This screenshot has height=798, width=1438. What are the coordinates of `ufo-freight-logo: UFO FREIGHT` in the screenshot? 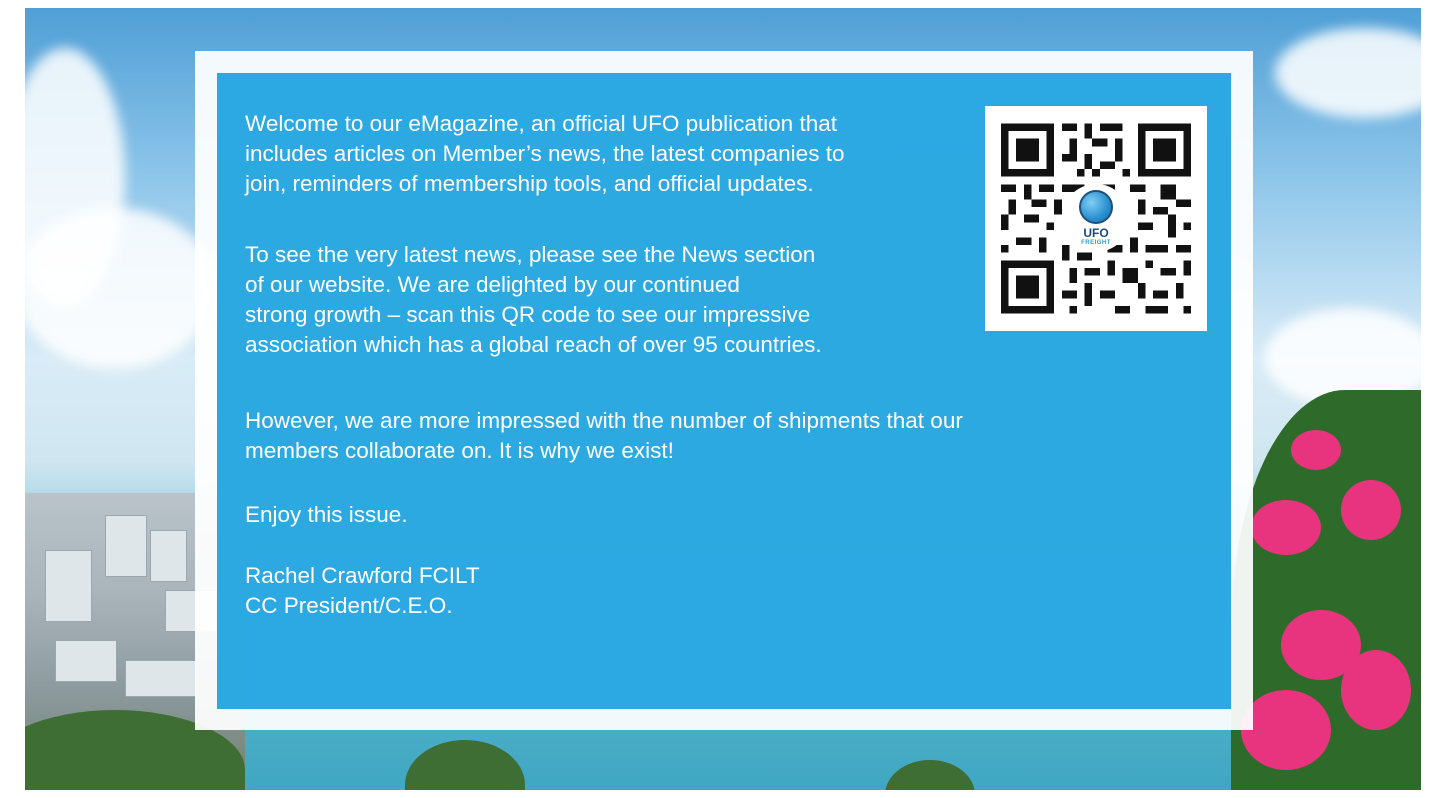 It's located at (1096, 218).